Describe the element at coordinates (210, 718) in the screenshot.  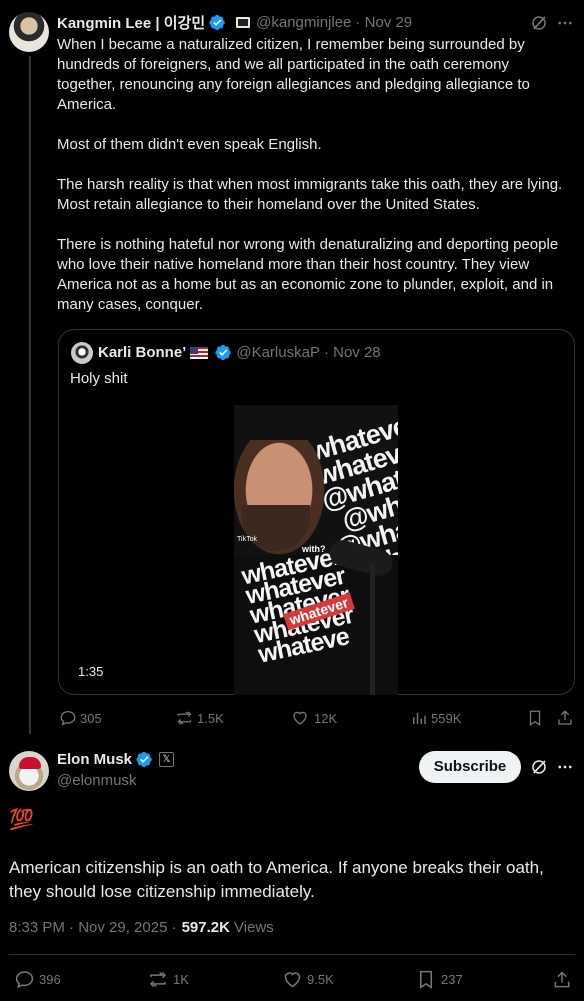
I see `repost-count: 1.5K` at that location.